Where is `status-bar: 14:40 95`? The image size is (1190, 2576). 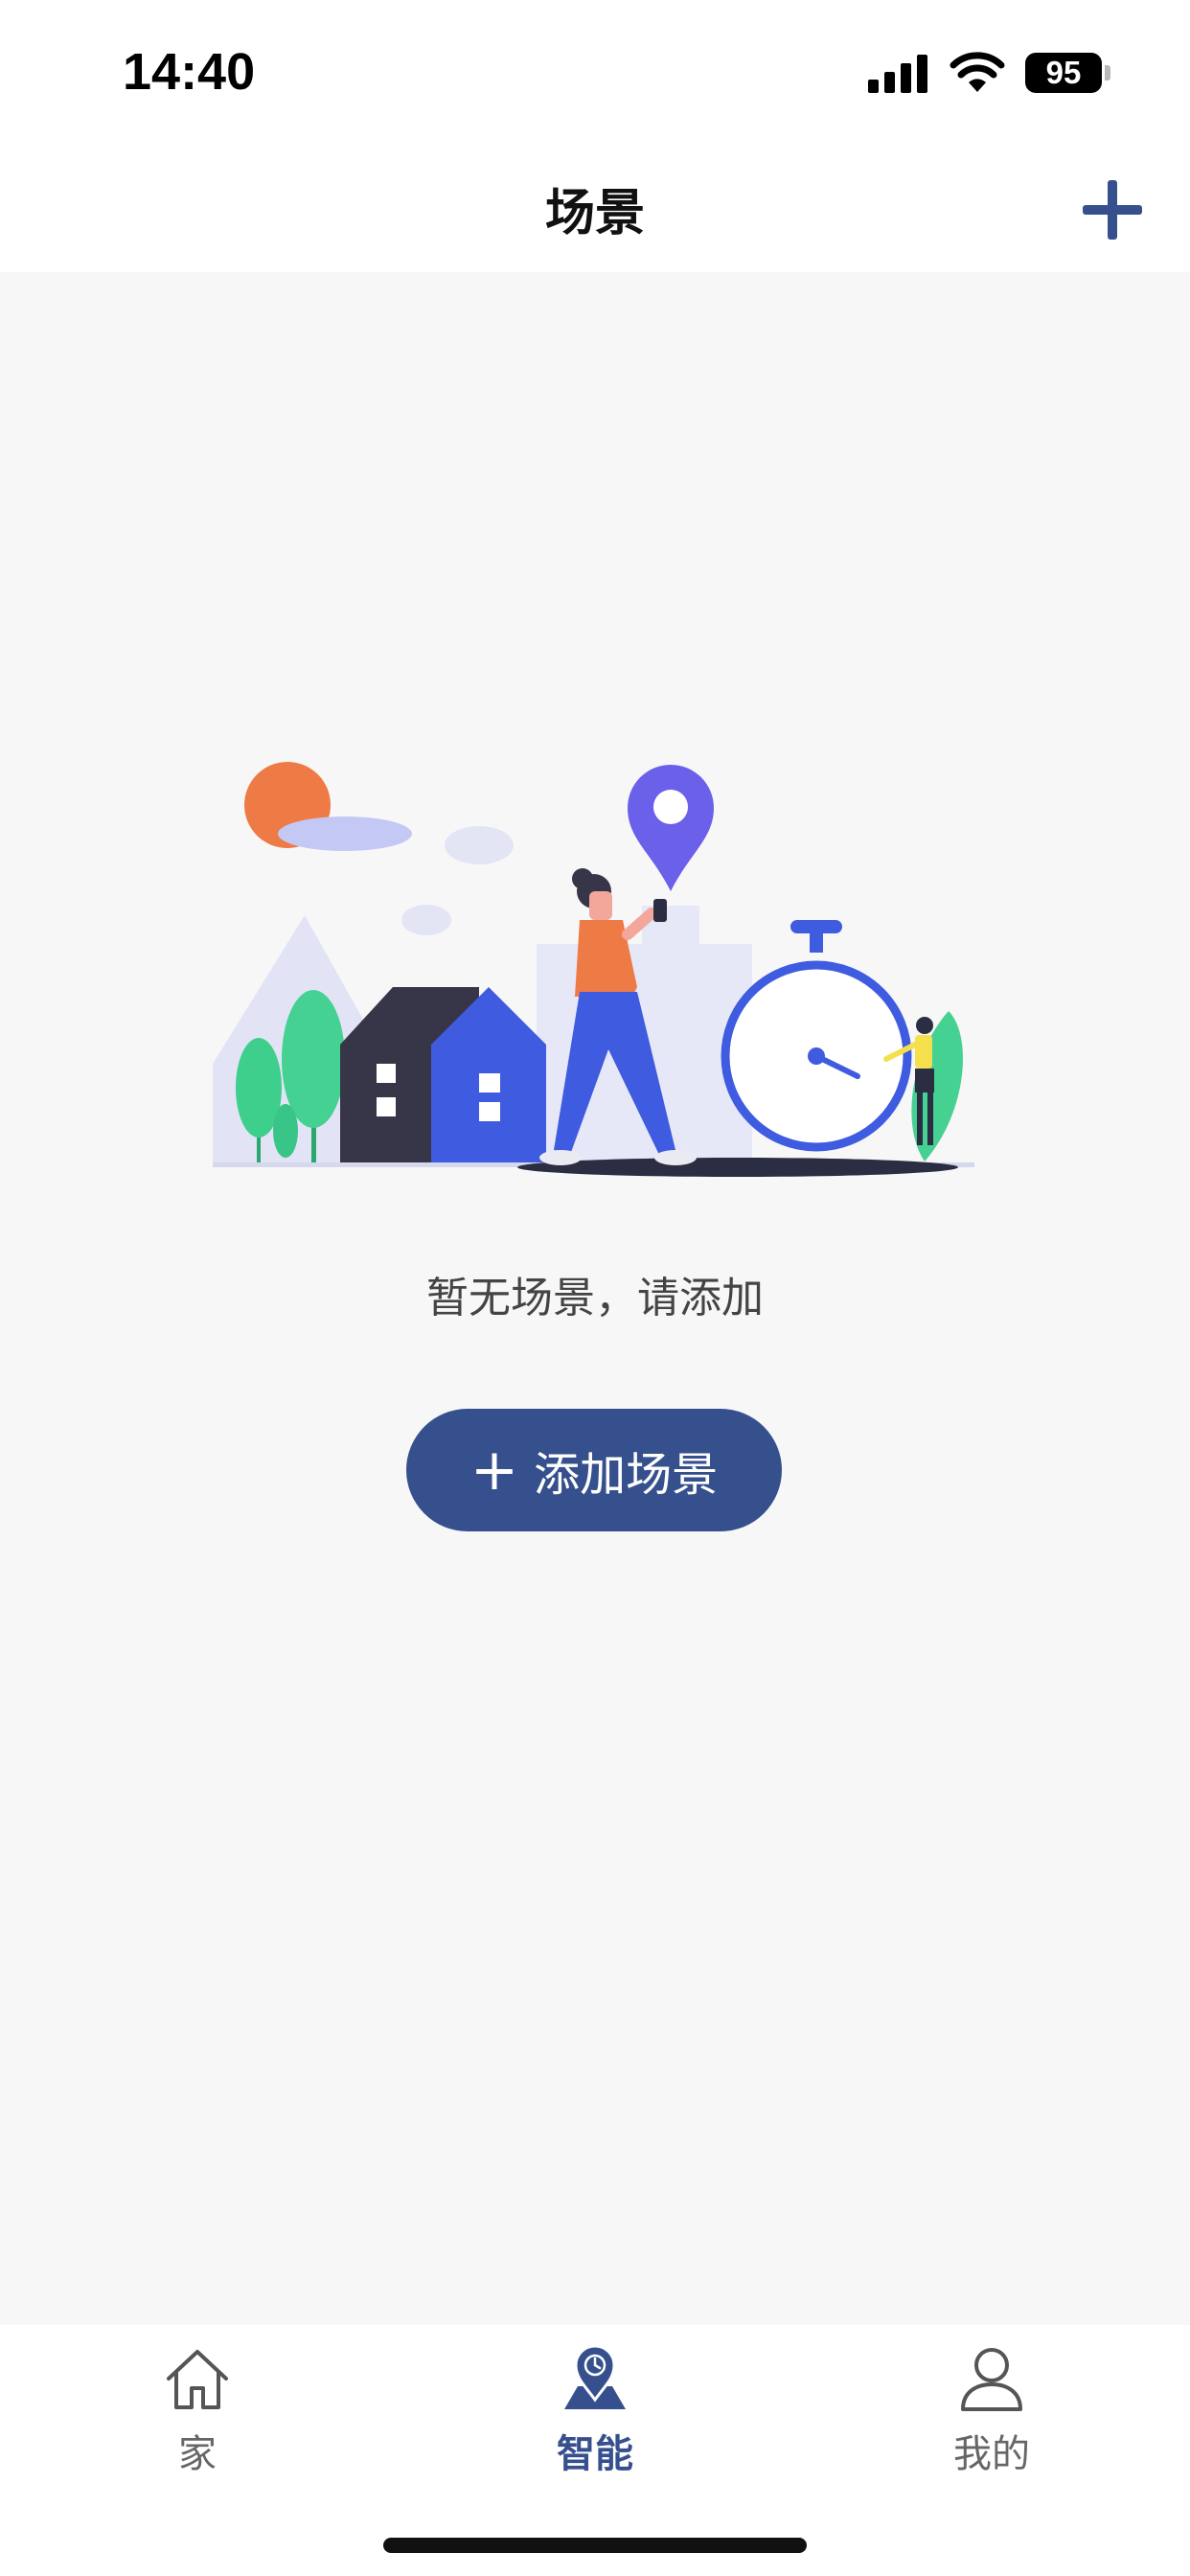 status-bar: 14:40 95 is located at coordinates (595, 72).